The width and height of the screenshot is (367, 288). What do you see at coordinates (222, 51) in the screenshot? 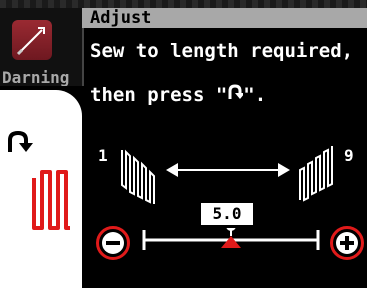
I see `instruction-line-1: Sew to length required,` at bounding box center [222, 51].